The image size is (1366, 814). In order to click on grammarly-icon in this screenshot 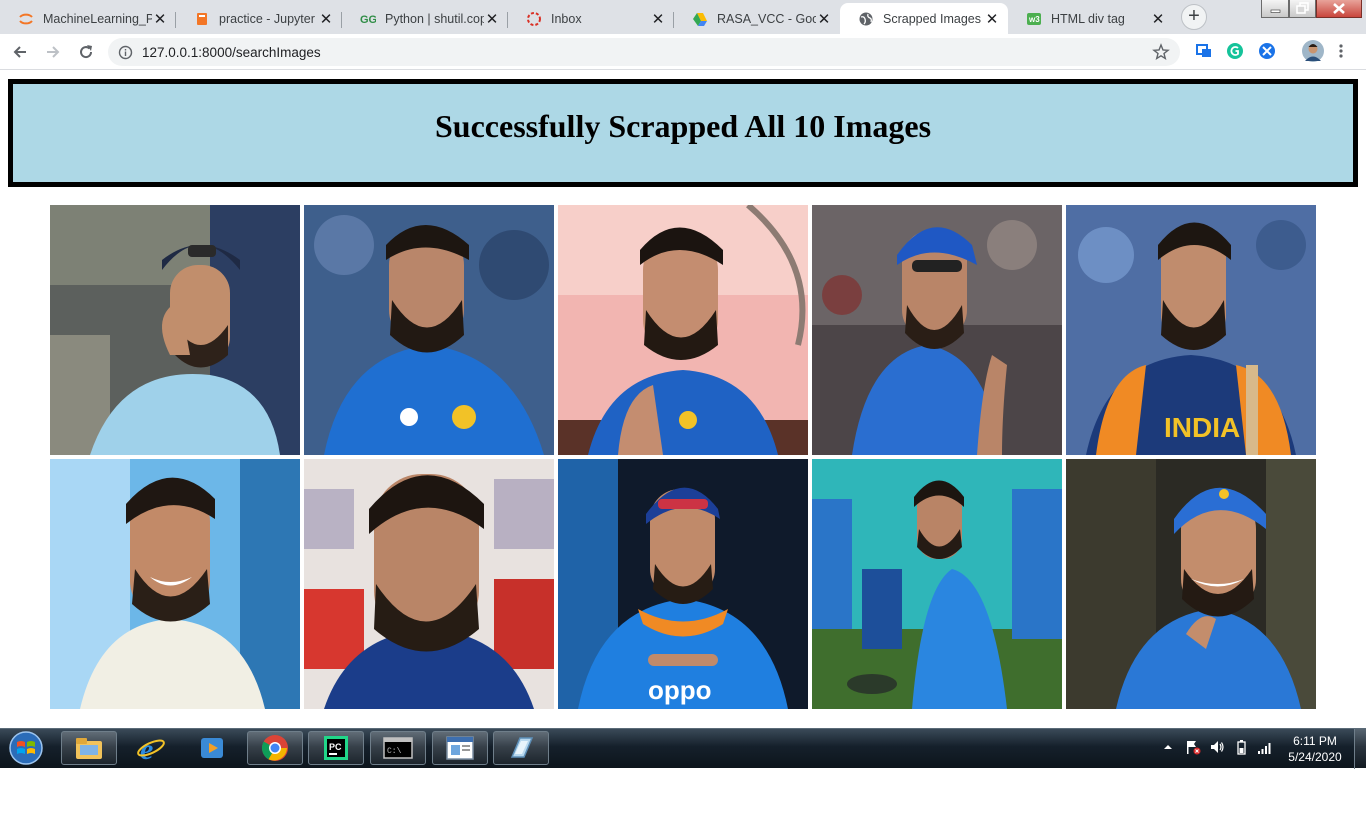, I will do `click(1235, 51)`.